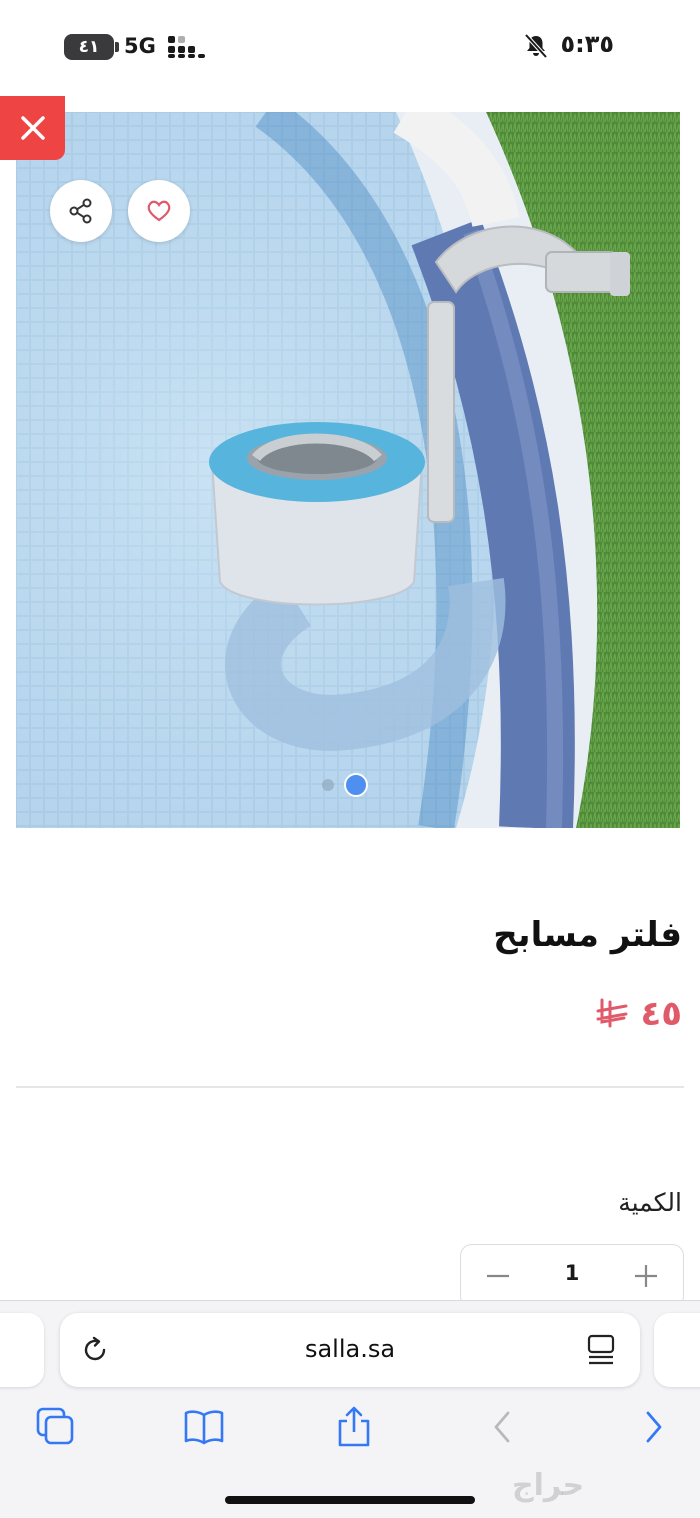 This screenshot has height=1518, width=700. Describe the element at coordinates (354, 1427) in the screenshot. I see `share-sheet-icon` at that location.